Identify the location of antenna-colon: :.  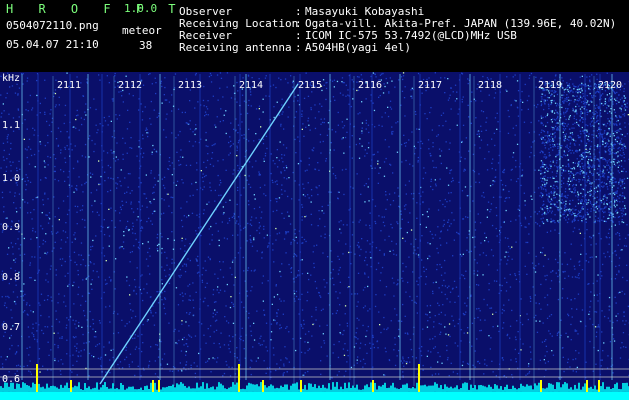
(298, 47).